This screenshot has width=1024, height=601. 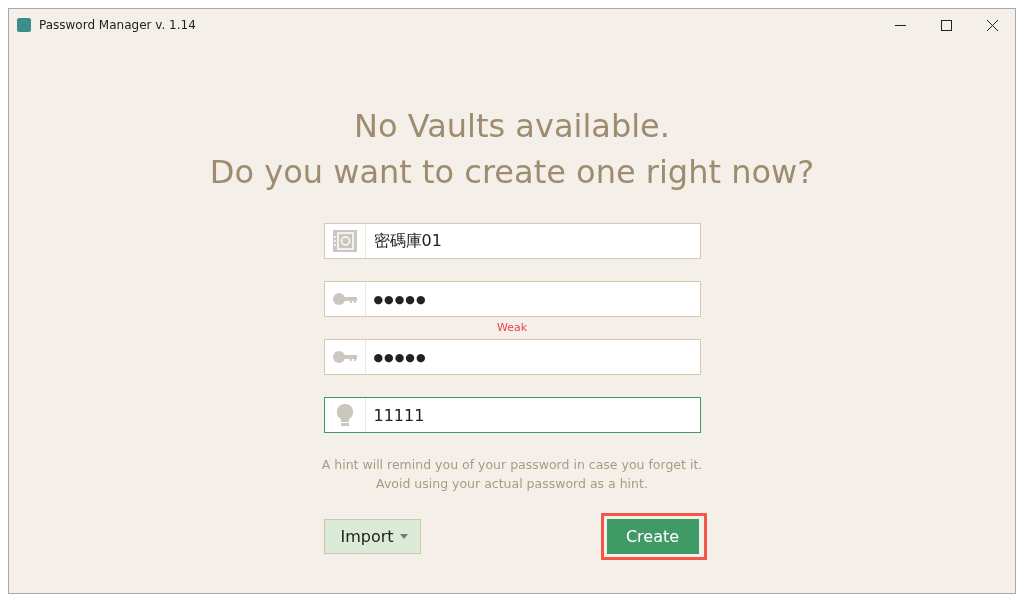 What do you see at coordinates (900, 25) in the screenshot?
I see `minimize-icon` at bounding box center [900, 25].